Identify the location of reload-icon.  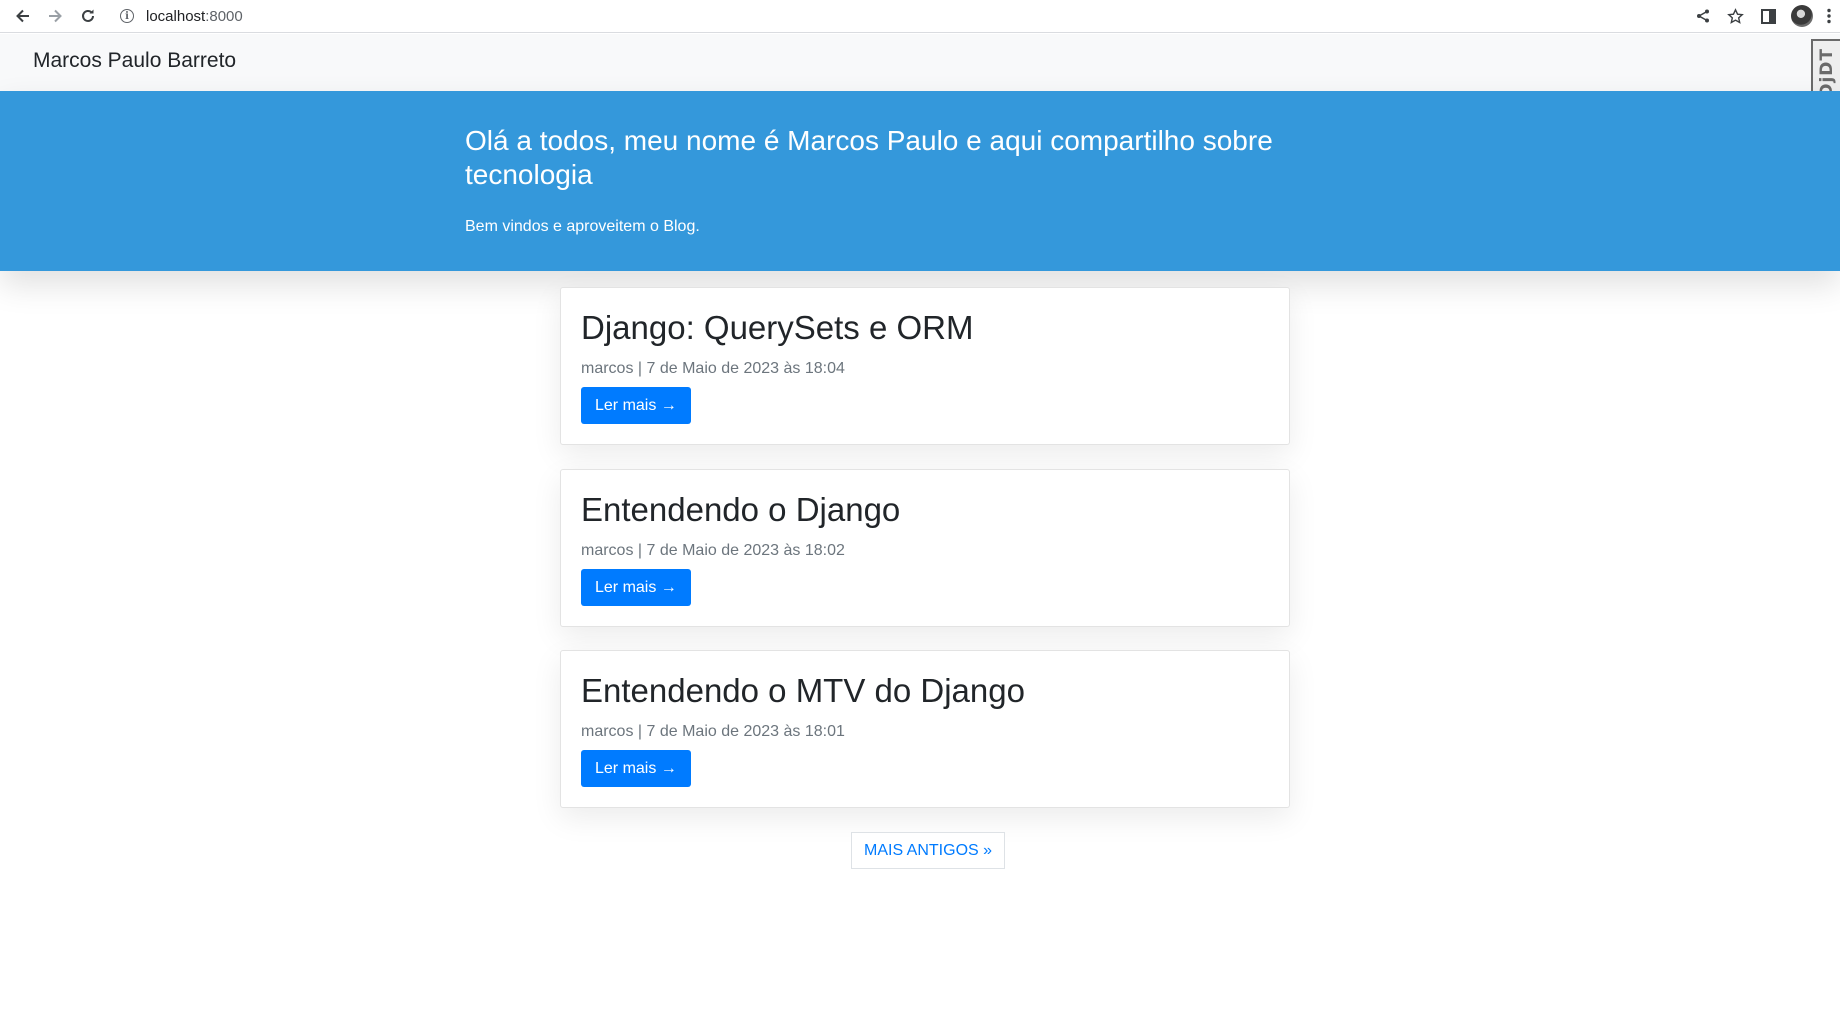
(88, 16).